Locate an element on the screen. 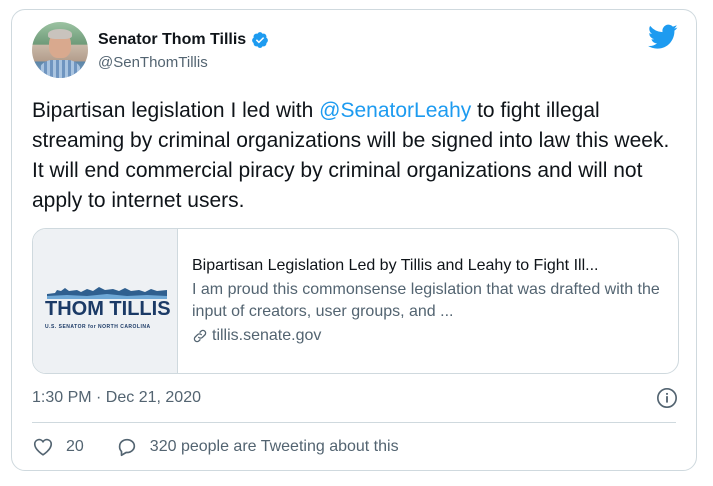  speech-bubble-icon is located at coordinates (126, 447).